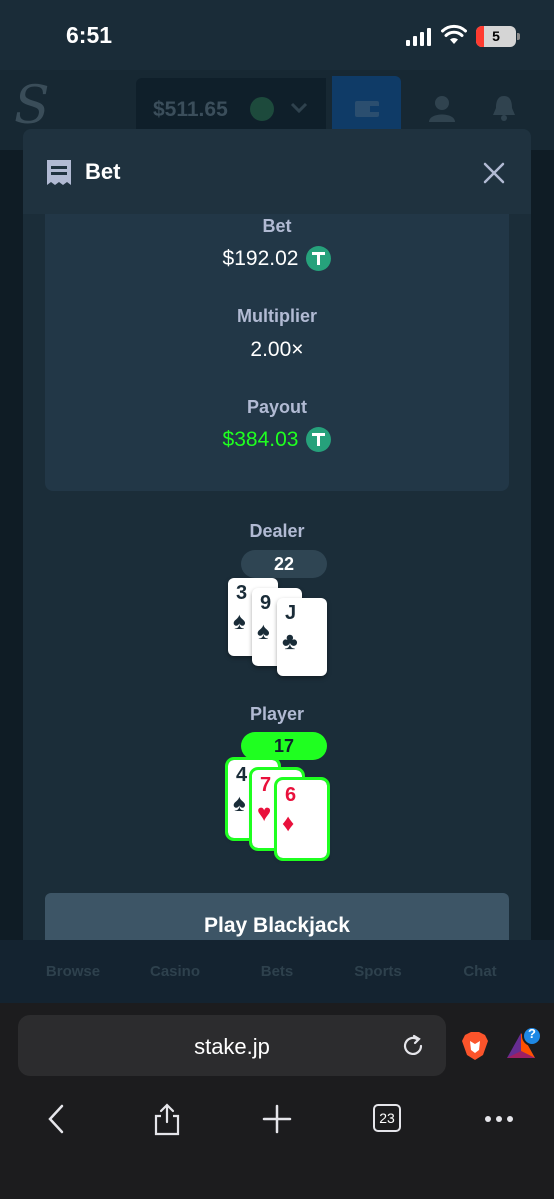 The image size is (554, 1199). I want to click on battery-icon: 5, so click(498, 36).